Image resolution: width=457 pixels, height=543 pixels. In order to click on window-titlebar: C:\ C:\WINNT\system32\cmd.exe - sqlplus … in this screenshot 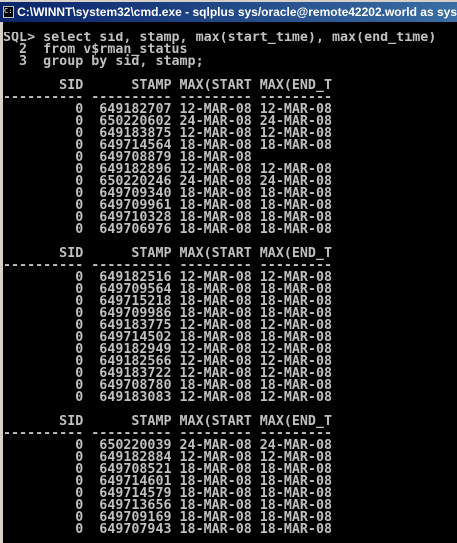, I will do `click(228, 11)`.